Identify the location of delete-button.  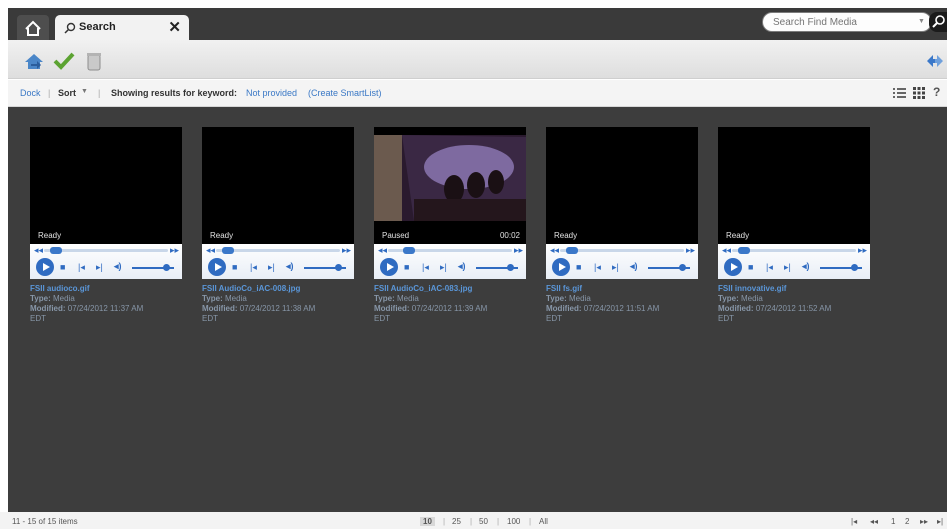
(94, 61).